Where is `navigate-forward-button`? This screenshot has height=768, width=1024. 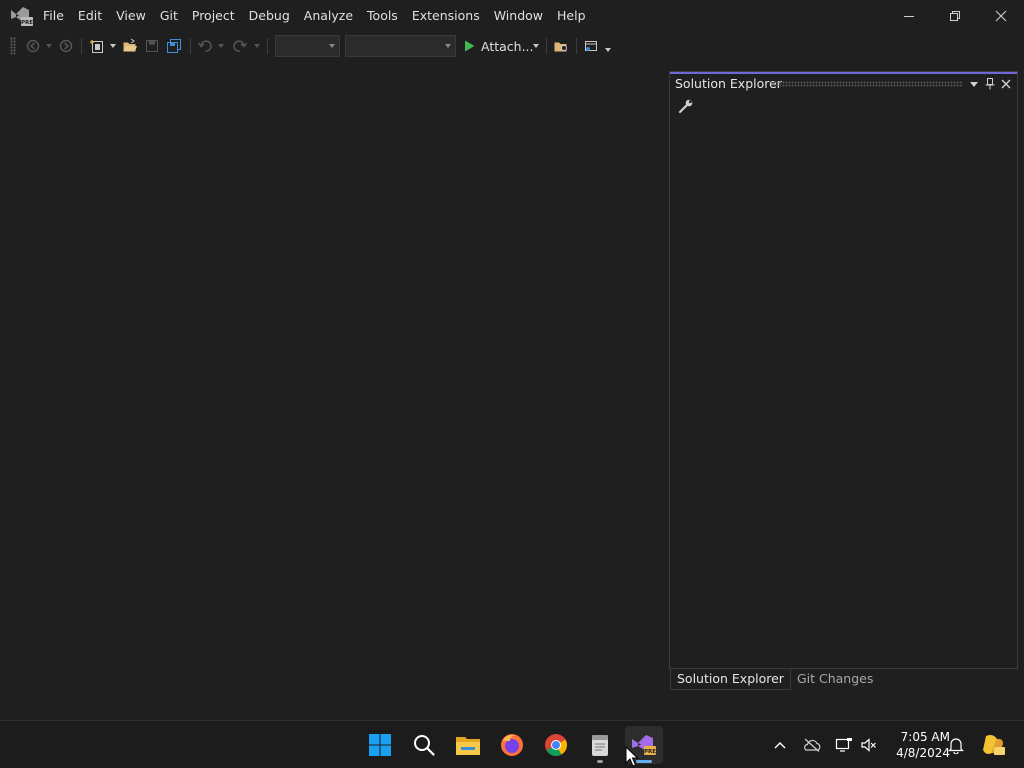
navigate-forward-button is located at coordinates (66, 46).